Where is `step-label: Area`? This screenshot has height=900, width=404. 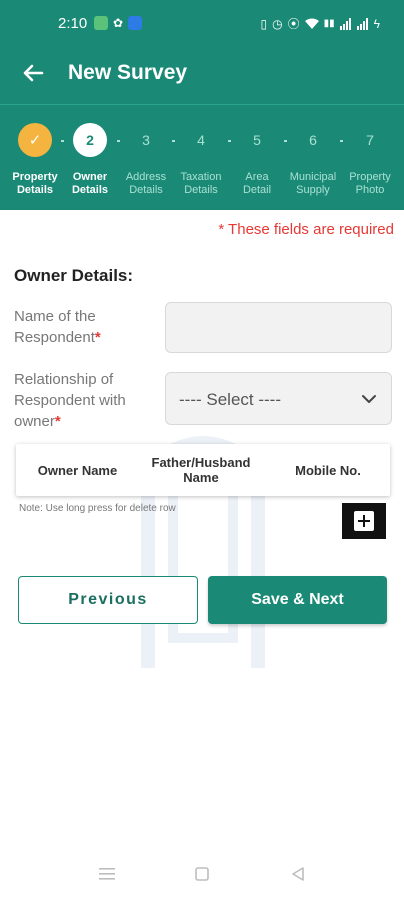 step-label: Area is located at coordinates (257, 177).